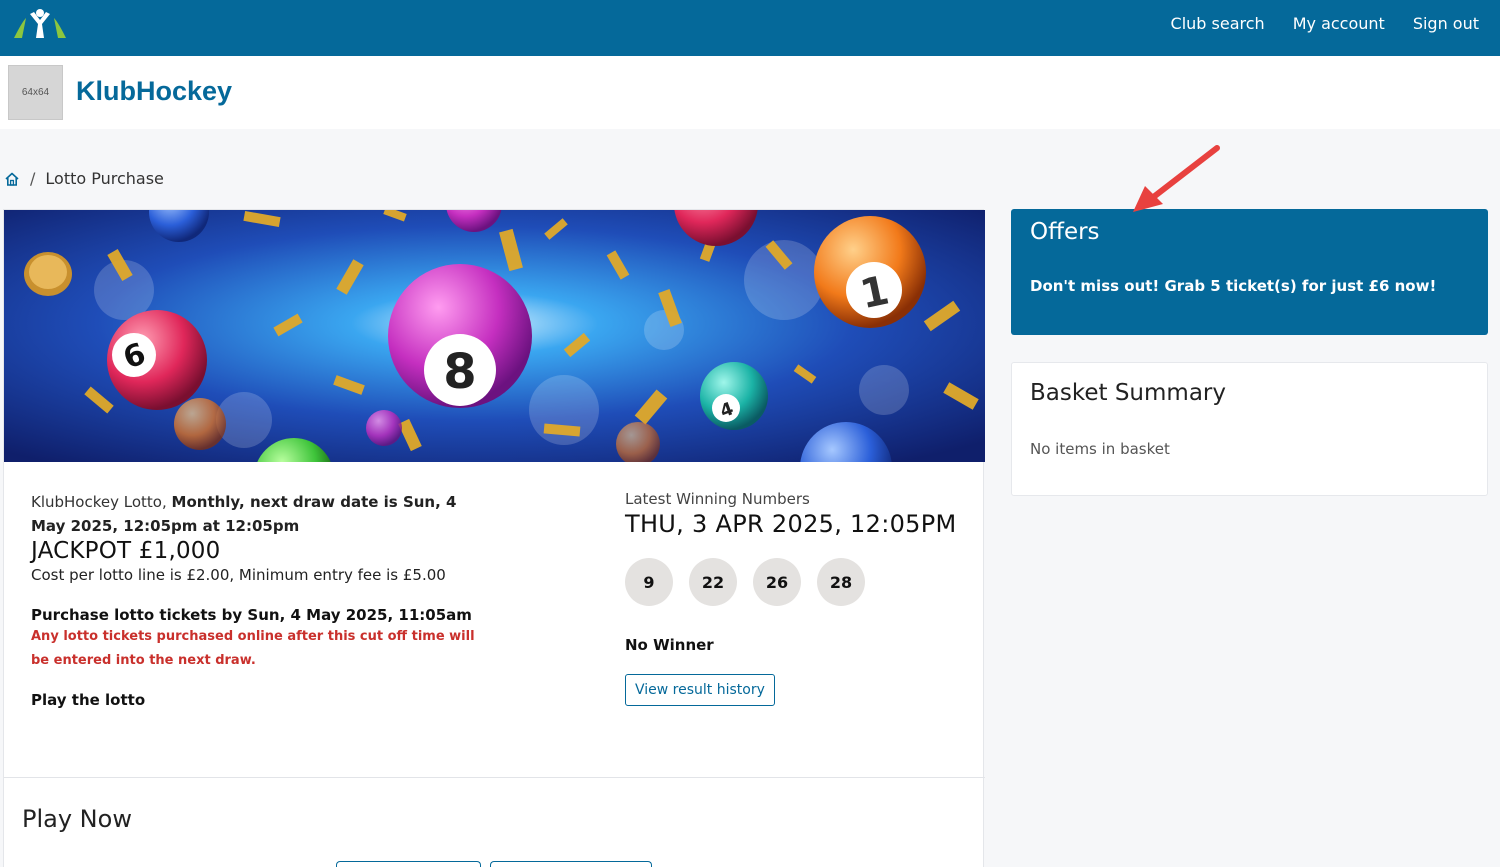 The image size is (1500, 867). I want to click on draw-result-status: No Winner, so click(669, 645).